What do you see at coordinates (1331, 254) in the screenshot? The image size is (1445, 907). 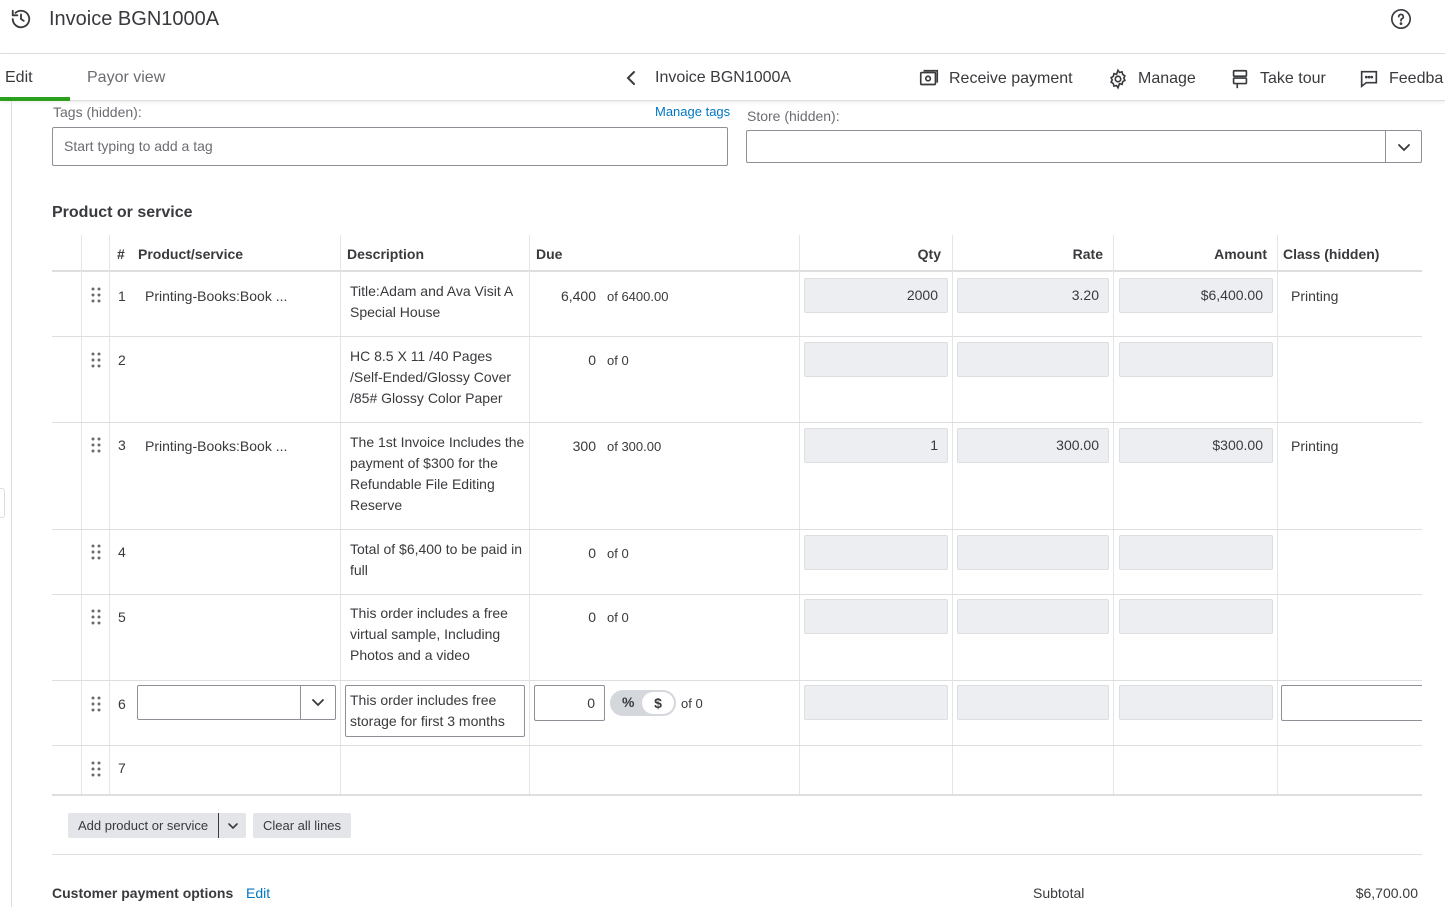 I see `col-class: Class (hidden)` at bounding box center [1331, 254].